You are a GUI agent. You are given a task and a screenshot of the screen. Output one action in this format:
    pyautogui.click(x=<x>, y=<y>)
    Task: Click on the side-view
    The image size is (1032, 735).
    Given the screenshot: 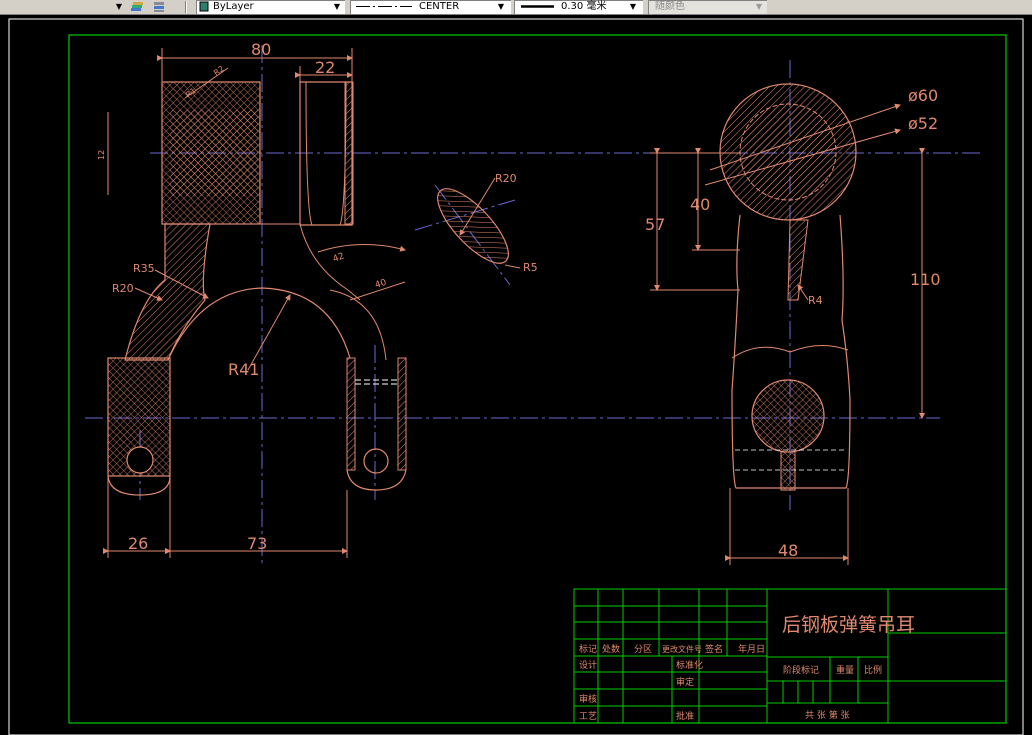 What is the action you would take?
    pyautogui.click(x=788, y=287)
    